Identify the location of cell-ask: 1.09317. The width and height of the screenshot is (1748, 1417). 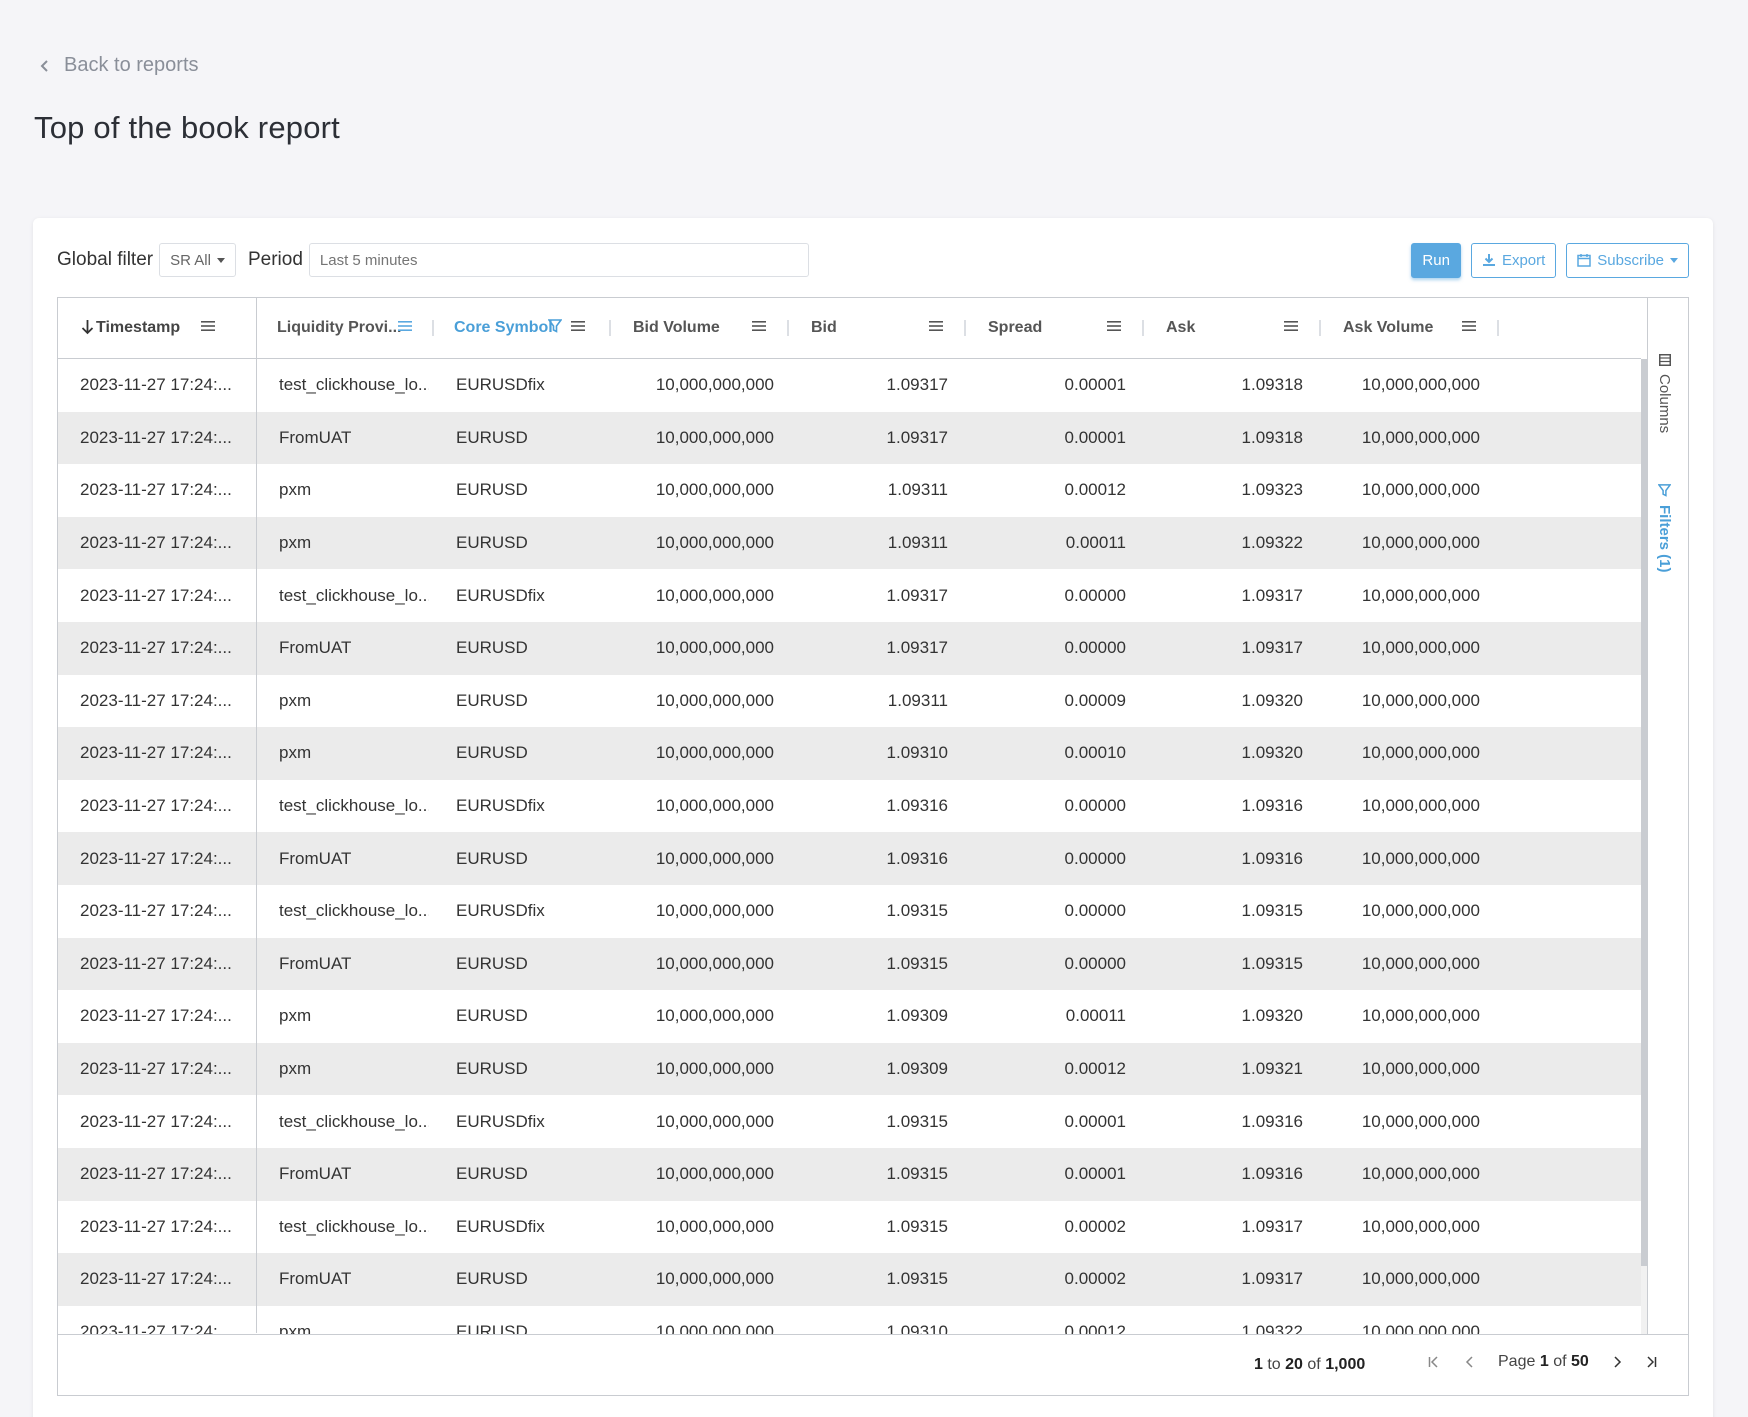
(1272, 648).